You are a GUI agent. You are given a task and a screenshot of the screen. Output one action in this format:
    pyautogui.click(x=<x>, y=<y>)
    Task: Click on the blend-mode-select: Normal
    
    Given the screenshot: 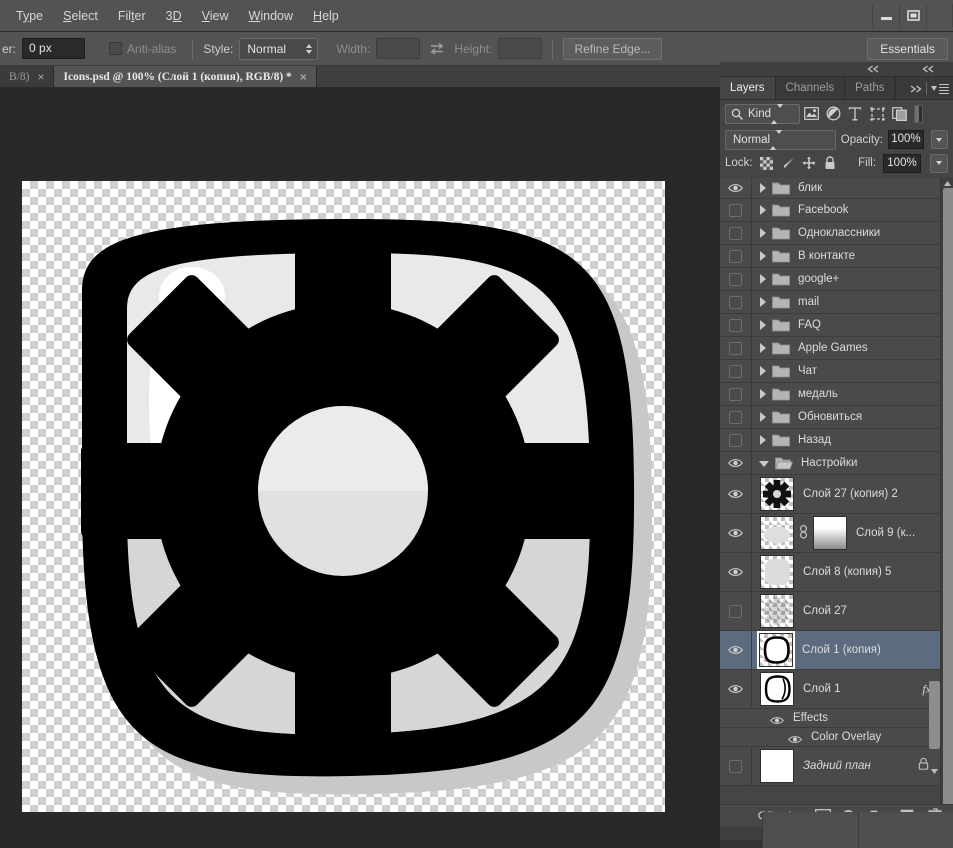 What is the action you would take?
    pyautogui.click(x=780, y=139)
    